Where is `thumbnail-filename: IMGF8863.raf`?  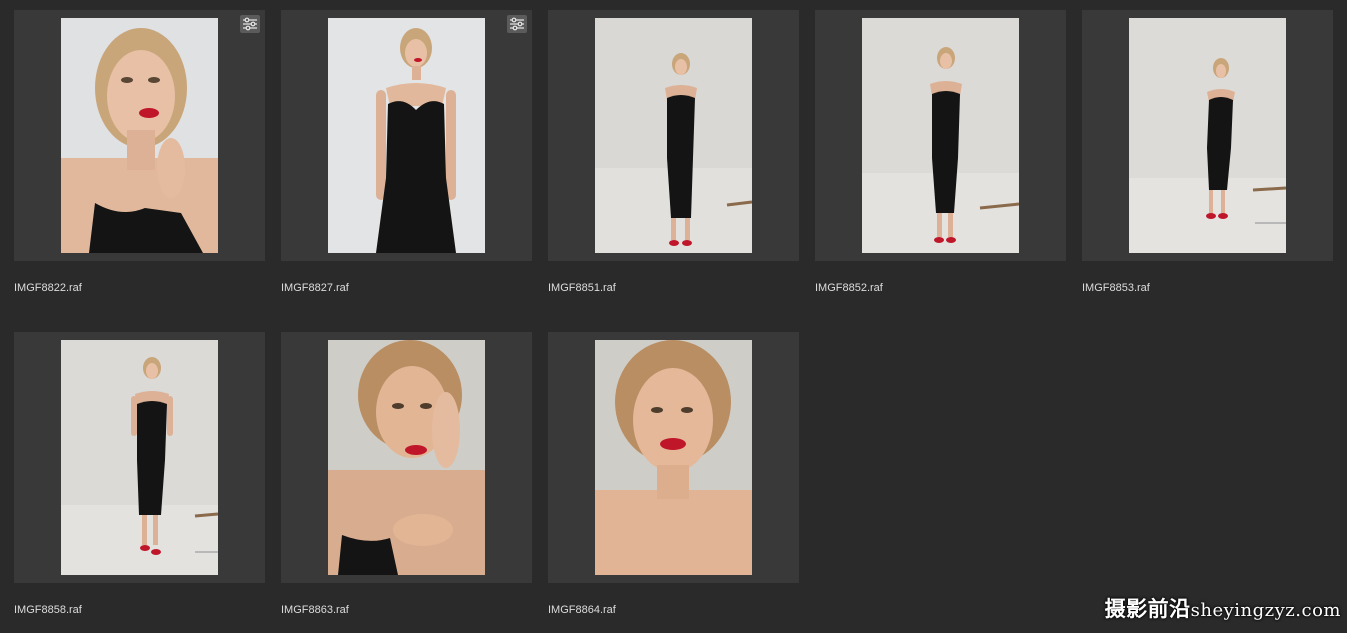 thumbnail-filename: IMGF8863.raf is located at coordinates (315, 610).